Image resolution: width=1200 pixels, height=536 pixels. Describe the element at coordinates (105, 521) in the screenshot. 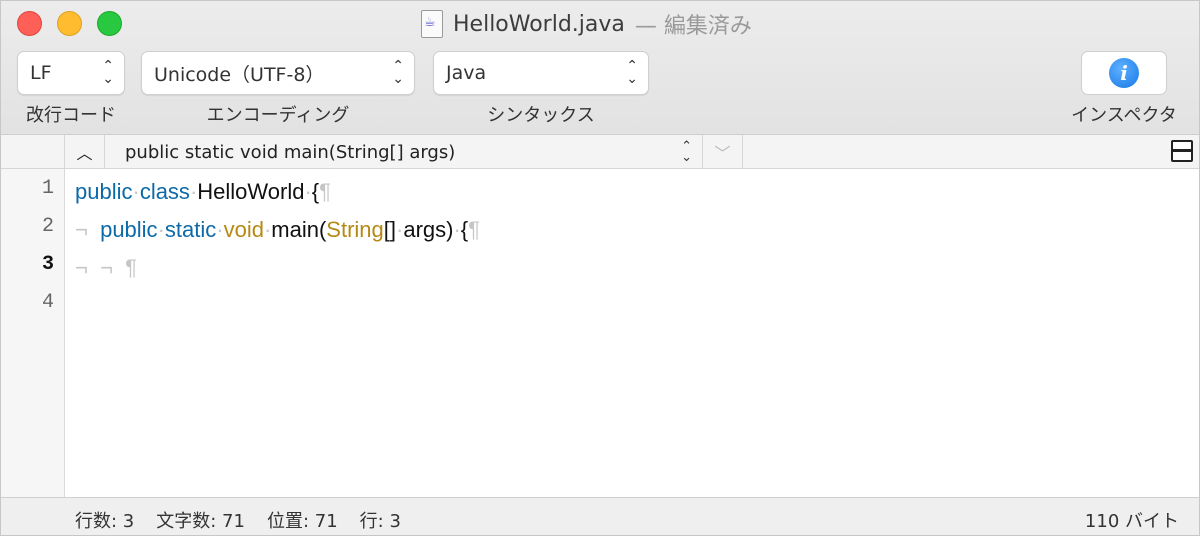

I see `line-count: 行数: 3` at that location.